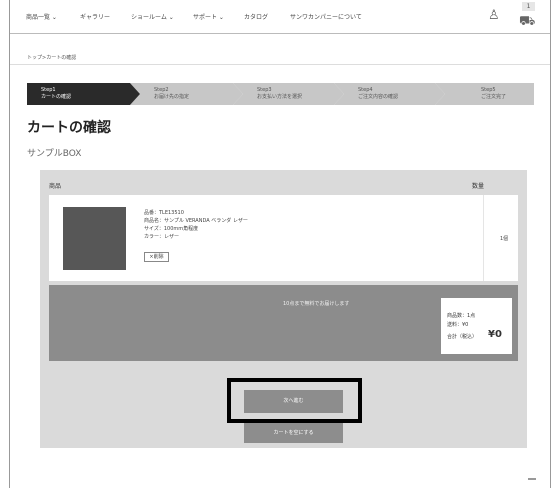 The width and height of the screenshot is (560, 488). I want to click on cart-count-badge: 1, so click(528, 6).